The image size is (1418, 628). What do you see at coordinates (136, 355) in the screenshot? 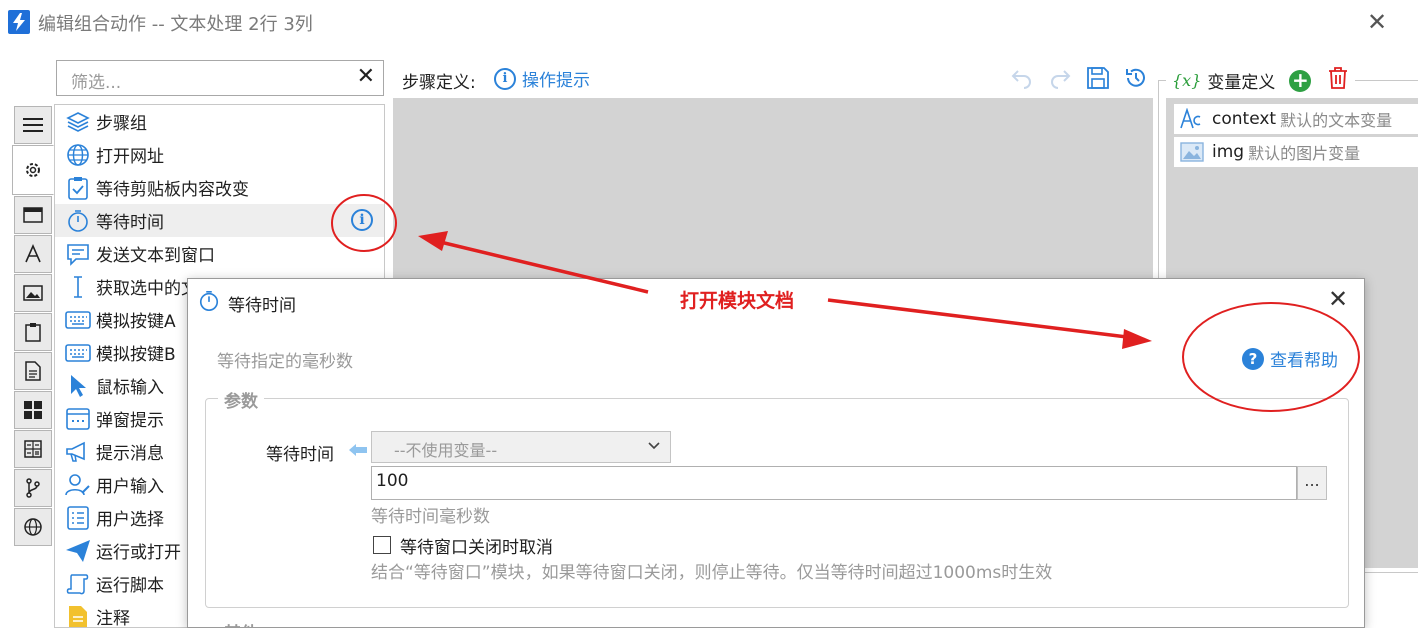
I see `module-label: 模拟按键B` at bounding box center [136, 355].